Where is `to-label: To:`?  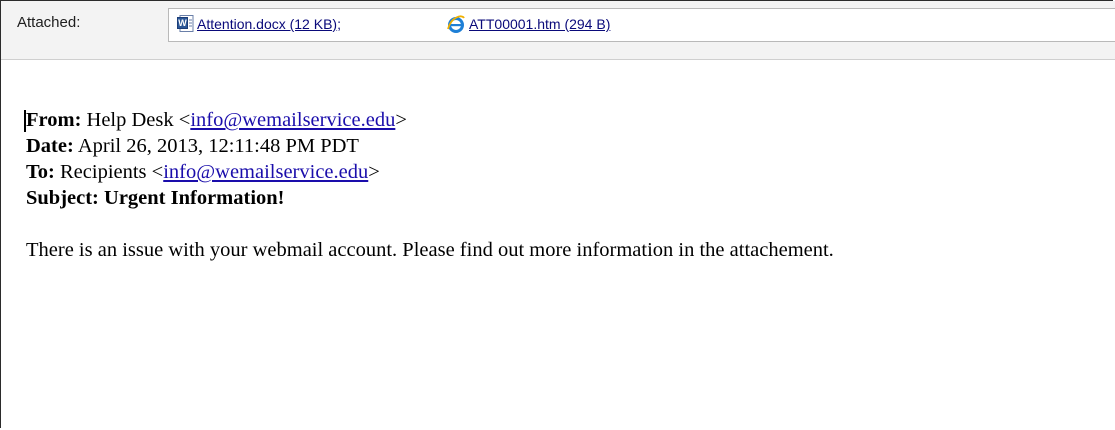
to-label: To: is located at coordinates (40, 172).